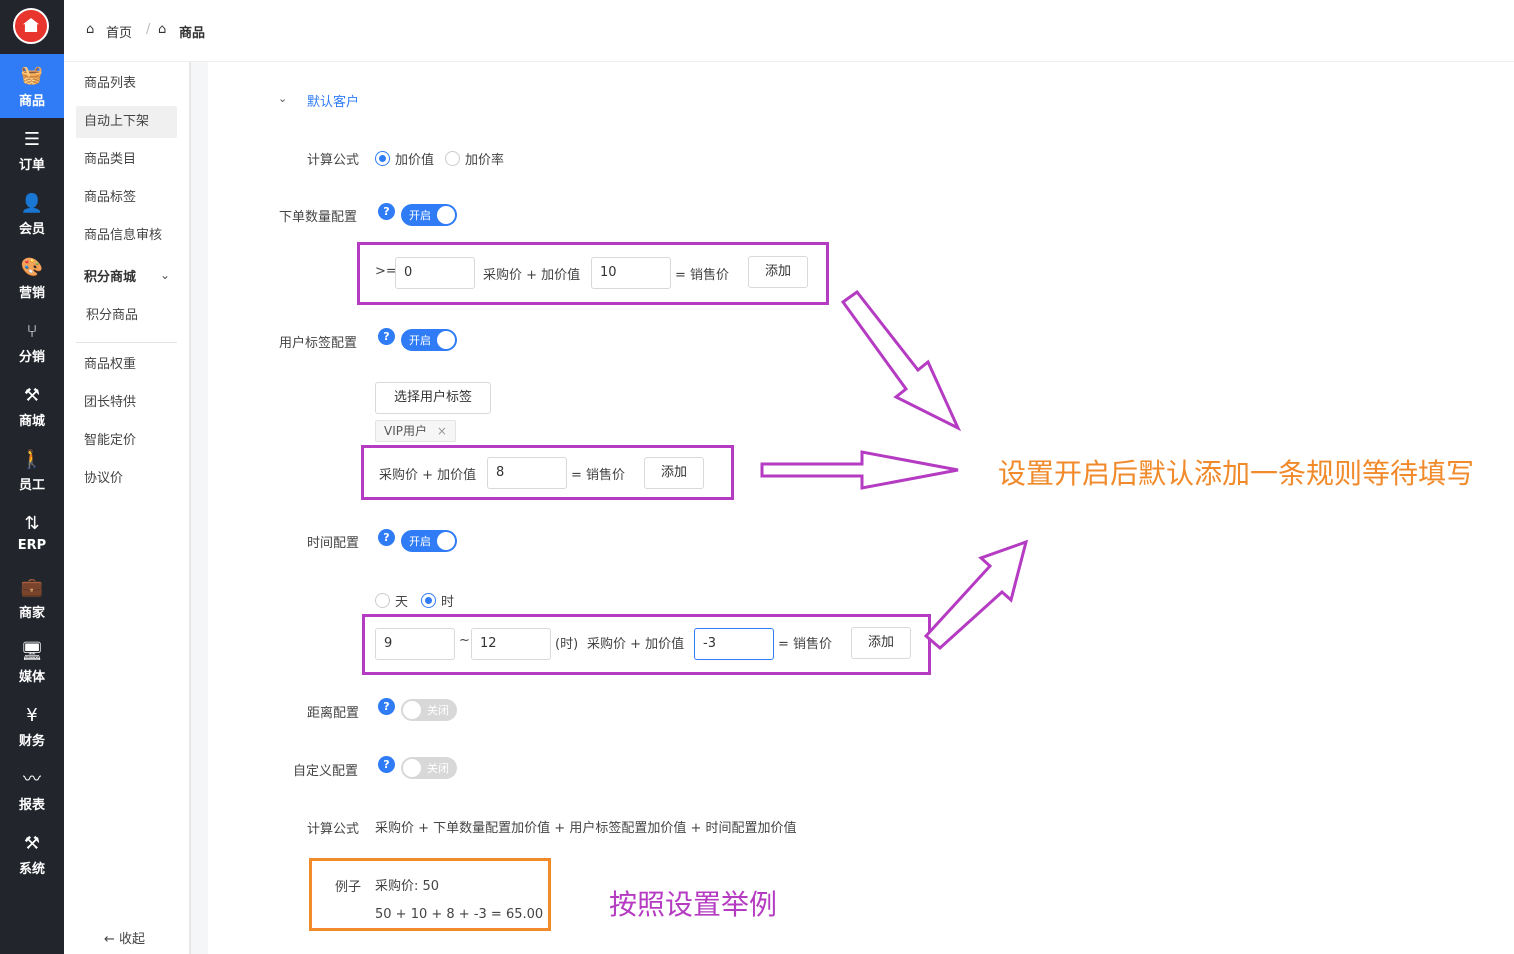 This screenshot has height=954, width=1514. Describe the element at coordinates (32, 726) in the screenshot. I see `rail-item-10: ¥ 财务` at that location.